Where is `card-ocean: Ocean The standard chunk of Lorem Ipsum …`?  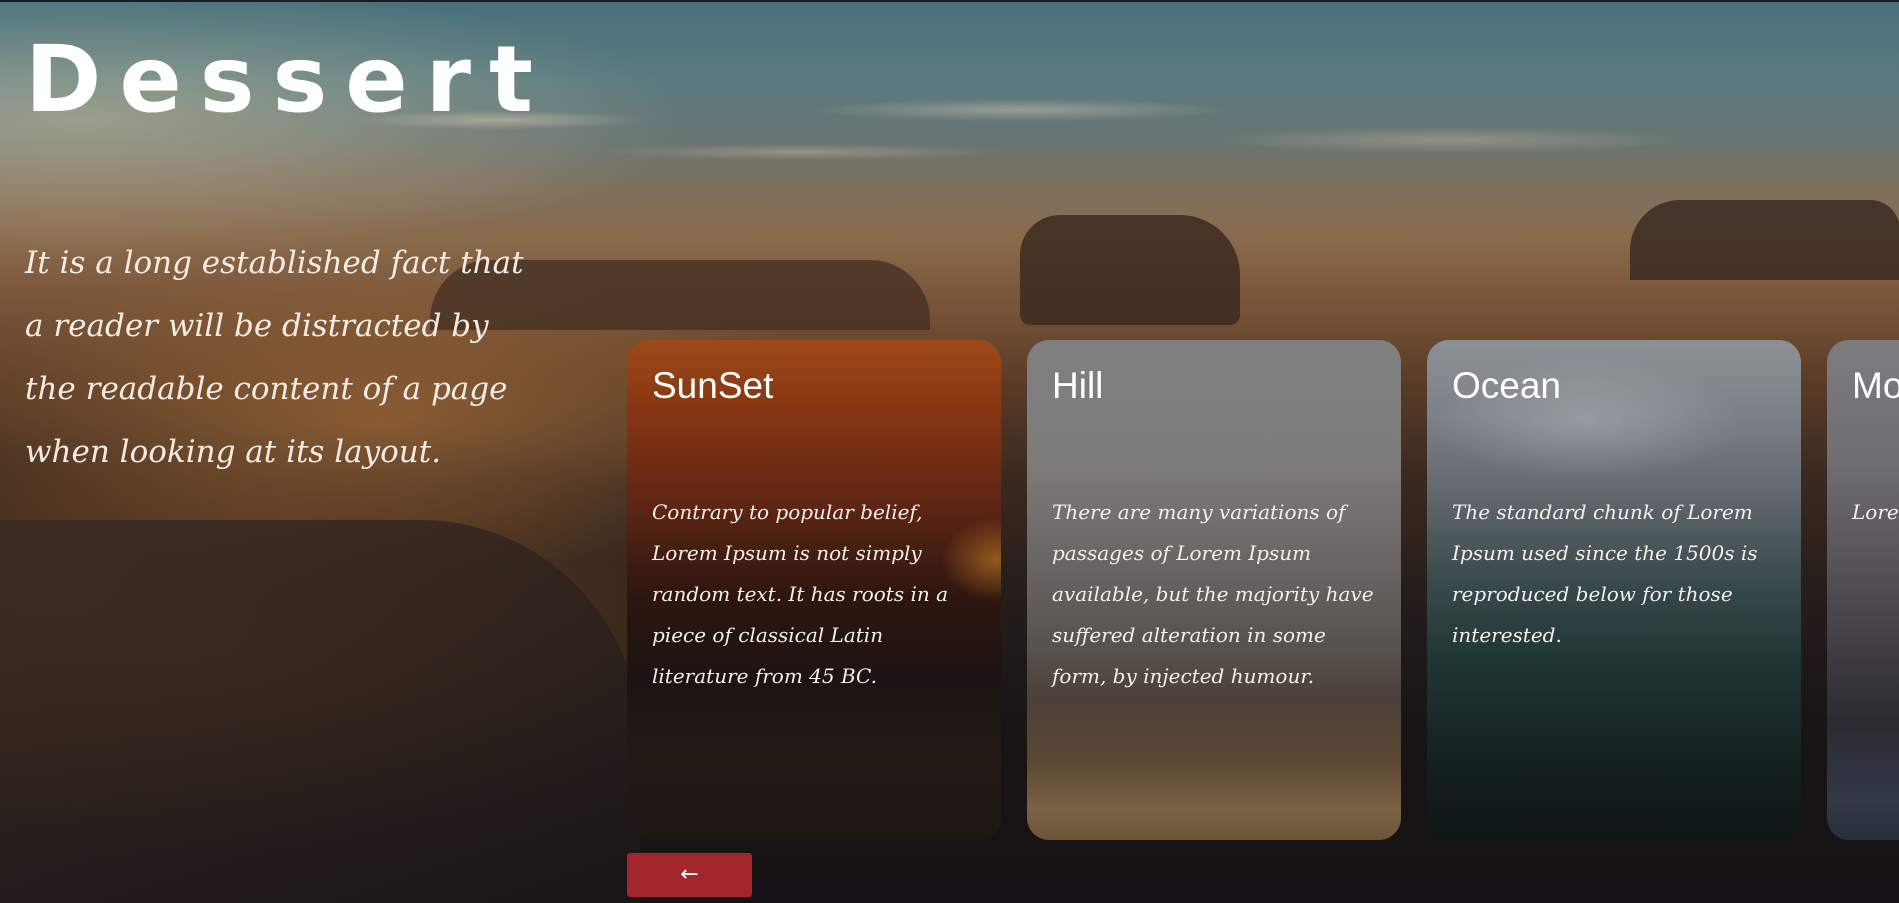
card-ocean: Ocean The standard chunk of Lorem Ipsum … is located at coordinates (1614, 590).